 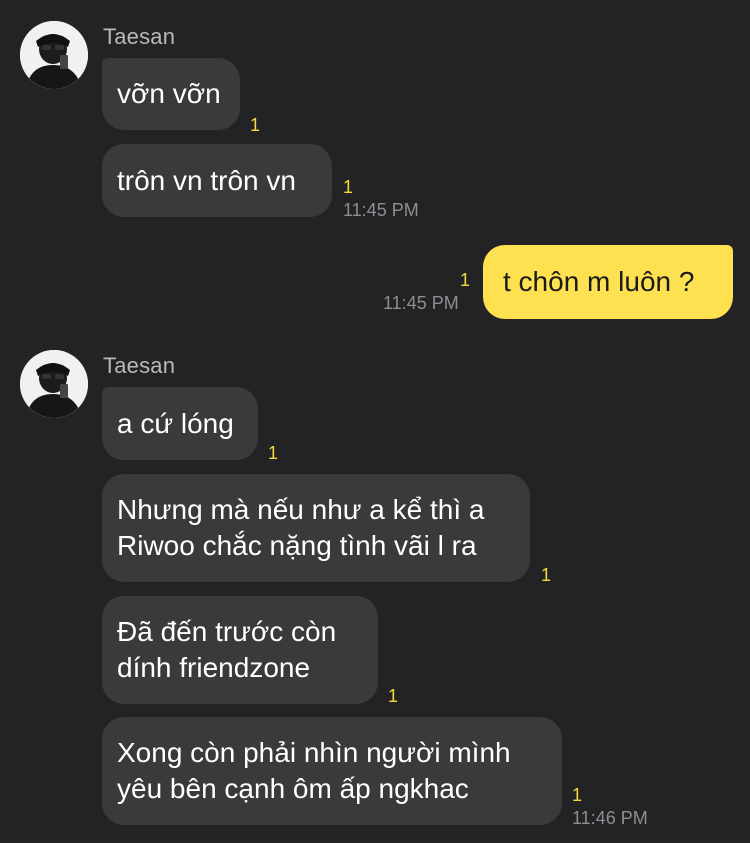 I want to click on message-bubble: vỡn vỡn, so click(x=171, y=94).